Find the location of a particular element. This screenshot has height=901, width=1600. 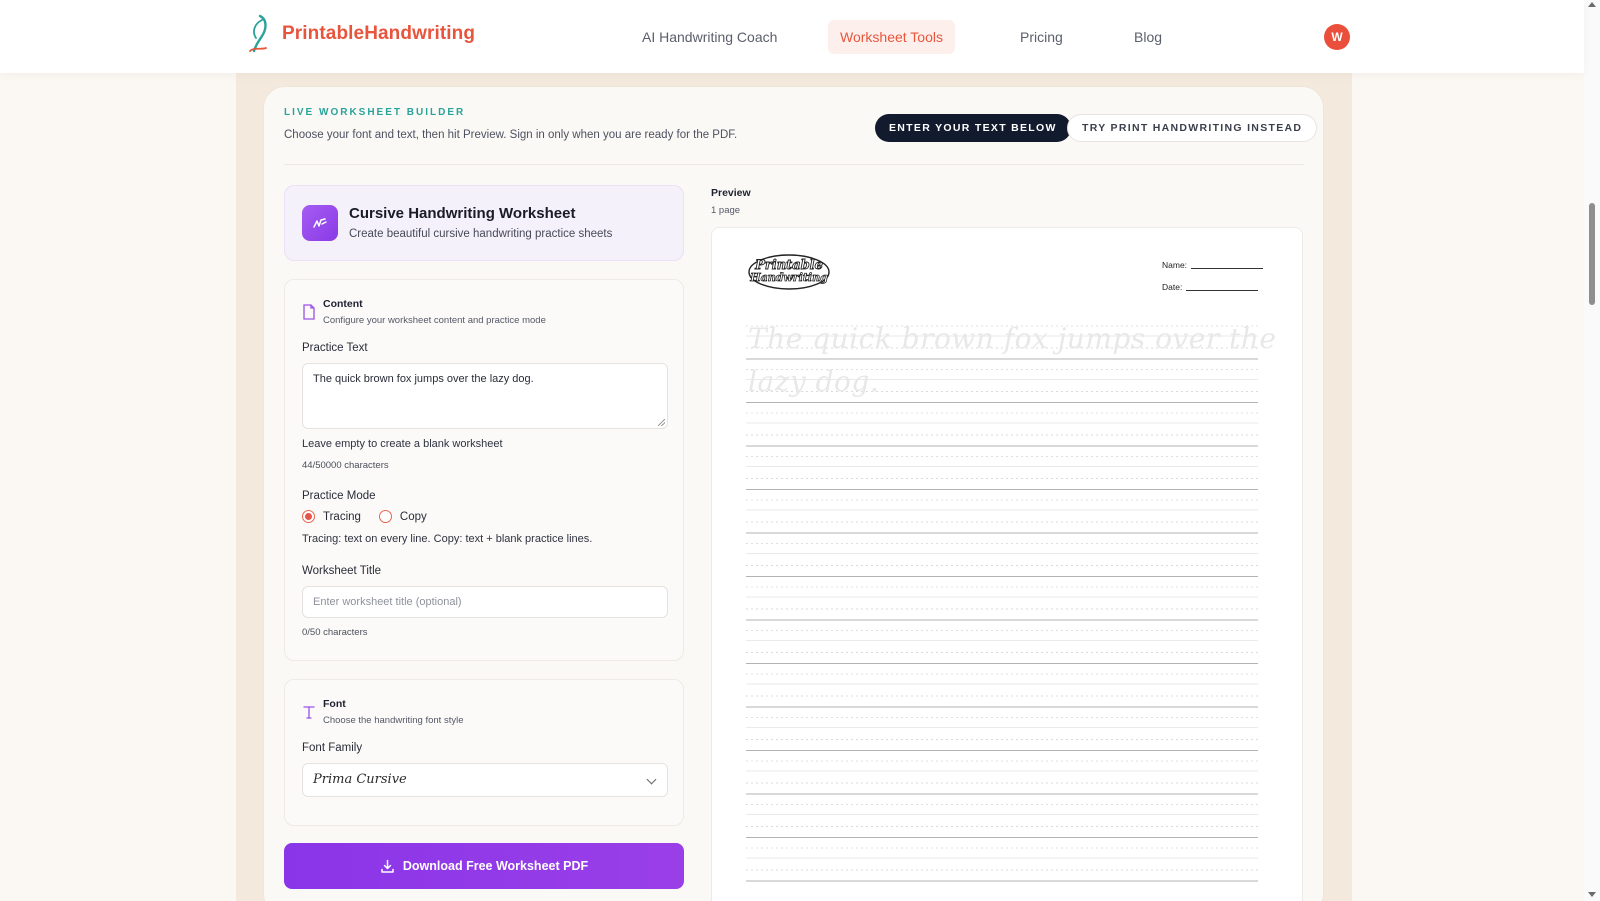

scroll-down-arrow-icon is located at coordinates (1592, 894).